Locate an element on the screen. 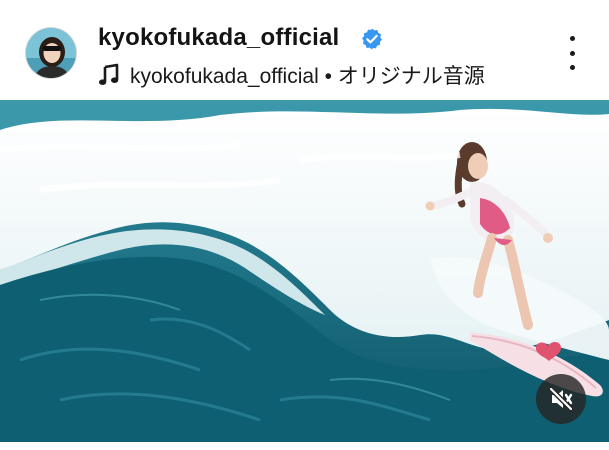 The height and width of the screenshot is (450, 609). avatar-photo is located at coordinates (51, 53).